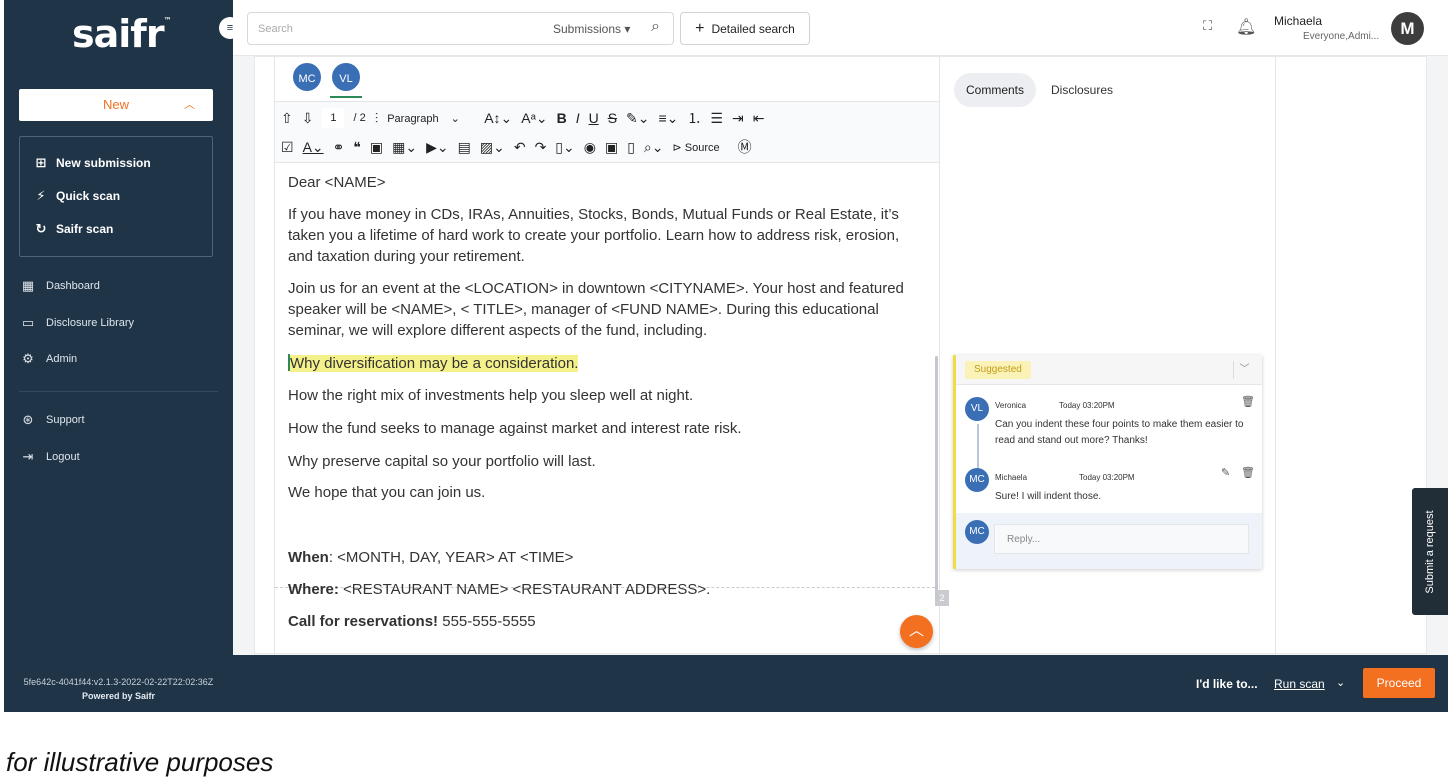 The width and height of the screenshot is (1448, 783). I want to click on styles-icon: ▨⌄, so click(492, 147).